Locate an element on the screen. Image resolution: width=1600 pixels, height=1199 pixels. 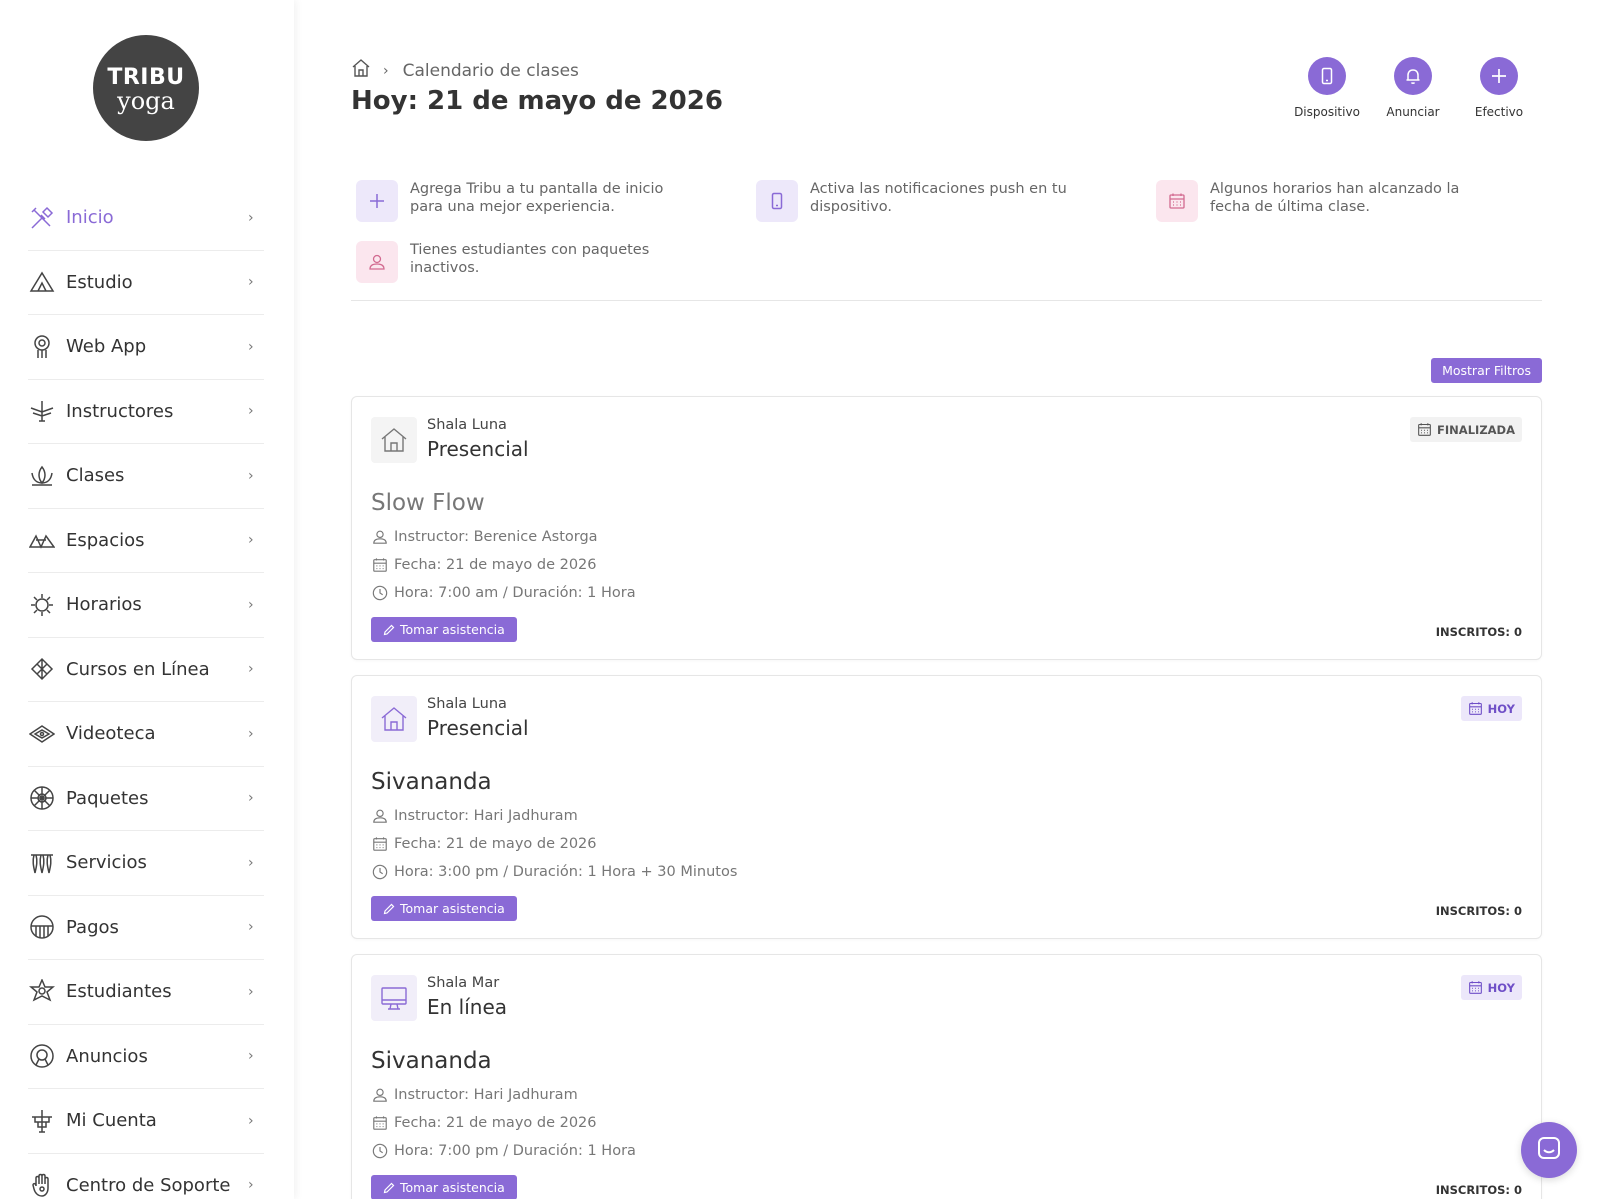
class-instructor: Instructor: Berenice Astorga is located at coordinates (484, 536).